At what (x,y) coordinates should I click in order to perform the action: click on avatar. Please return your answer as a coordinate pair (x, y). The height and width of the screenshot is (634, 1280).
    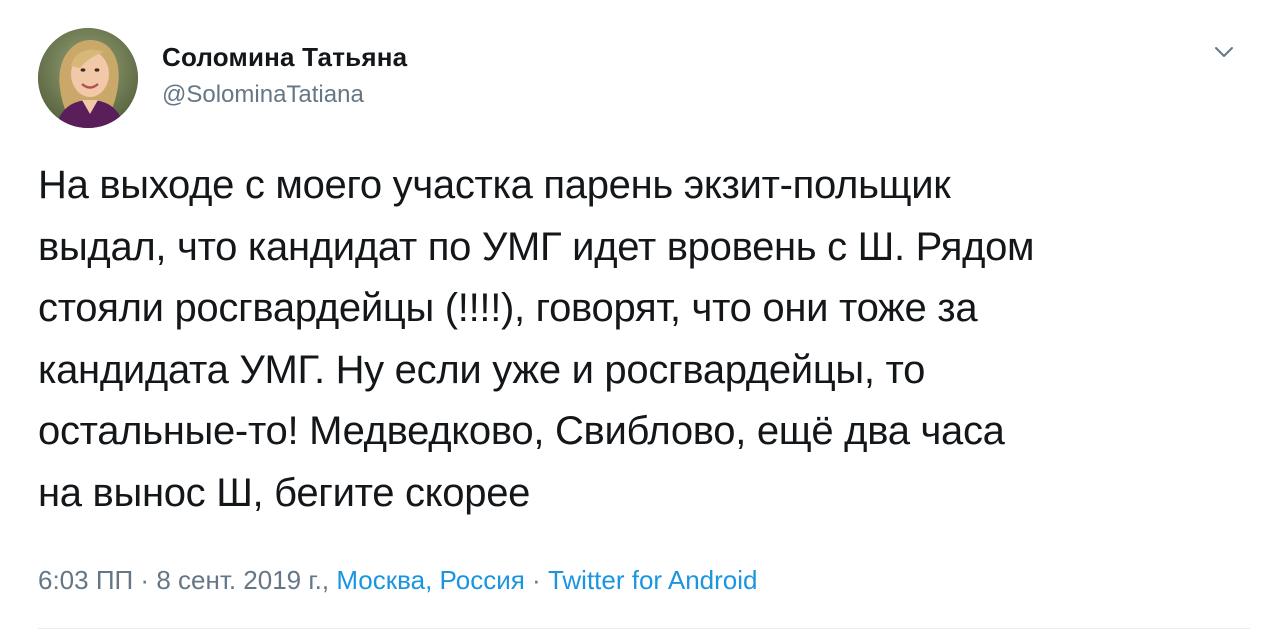
    Looking at the image, I should click on (88, 78).